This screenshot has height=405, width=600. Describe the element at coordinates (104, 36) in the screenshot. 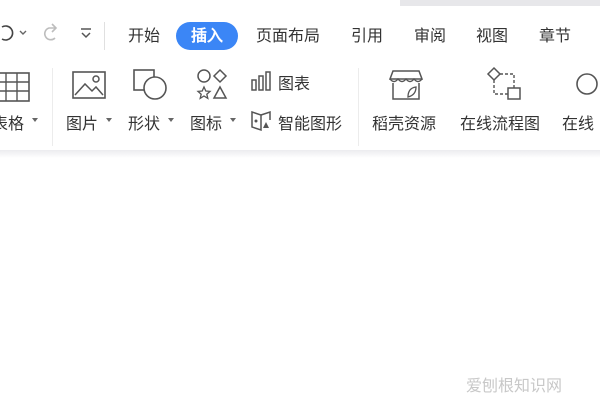

I see `quick-access-separator` at that location.